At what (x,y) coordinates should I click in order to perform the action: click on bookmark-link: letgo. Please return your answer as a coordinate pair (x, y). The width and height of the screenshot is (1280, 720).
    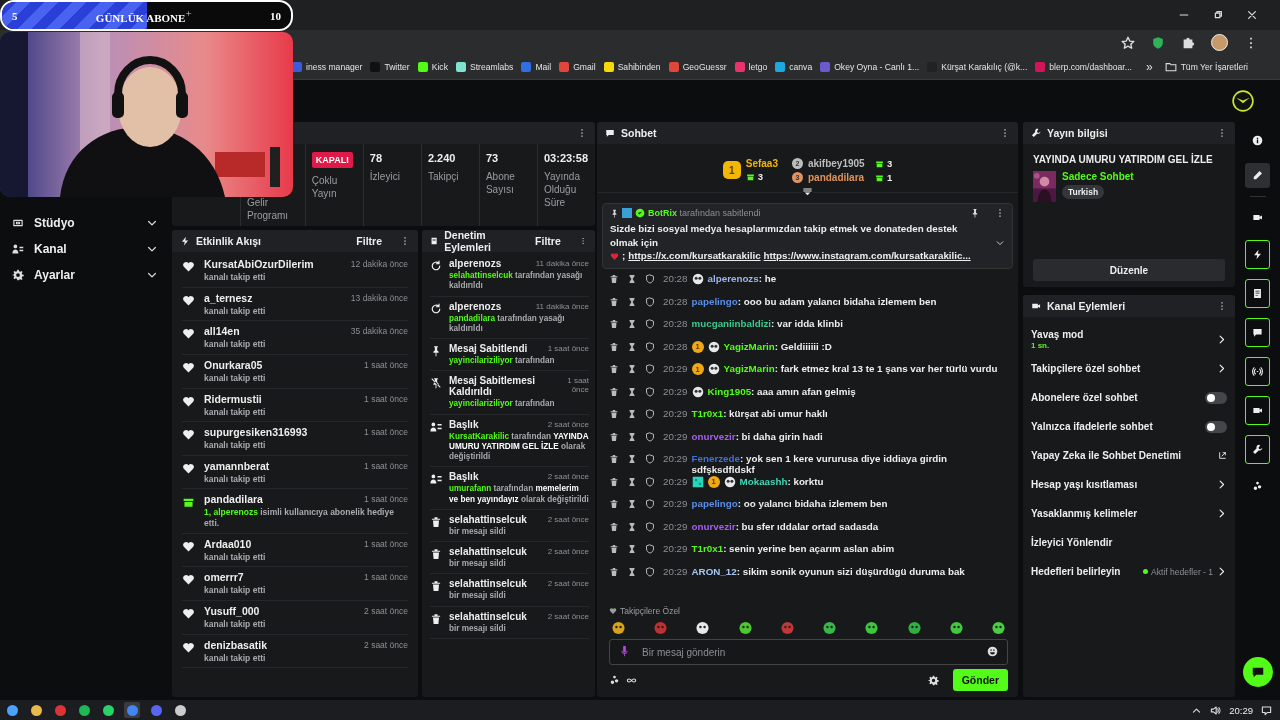
    Looking at the image, I should click on (751, 67).